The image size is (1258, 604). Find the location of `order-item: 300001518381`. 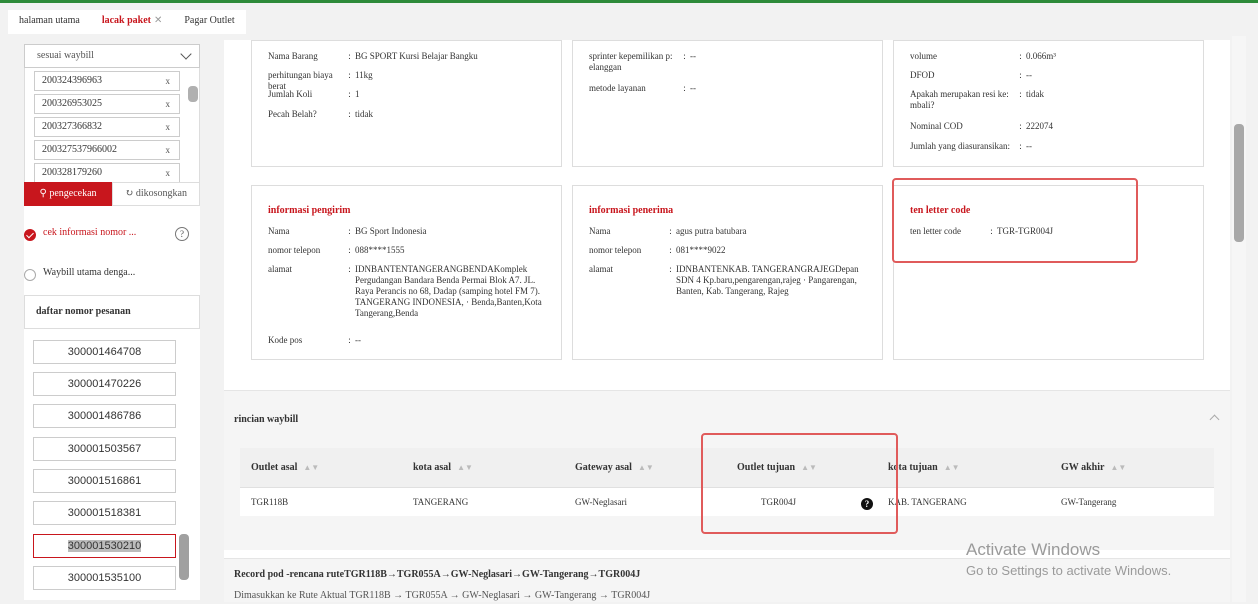

order-item: 300001518381 is located at coordinates (104, 513).